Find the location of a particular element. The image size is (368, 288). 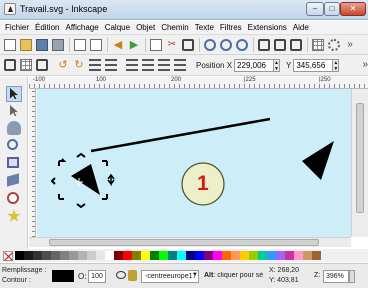

menu-filtres: Filtres is located at coordinates (231, 27).